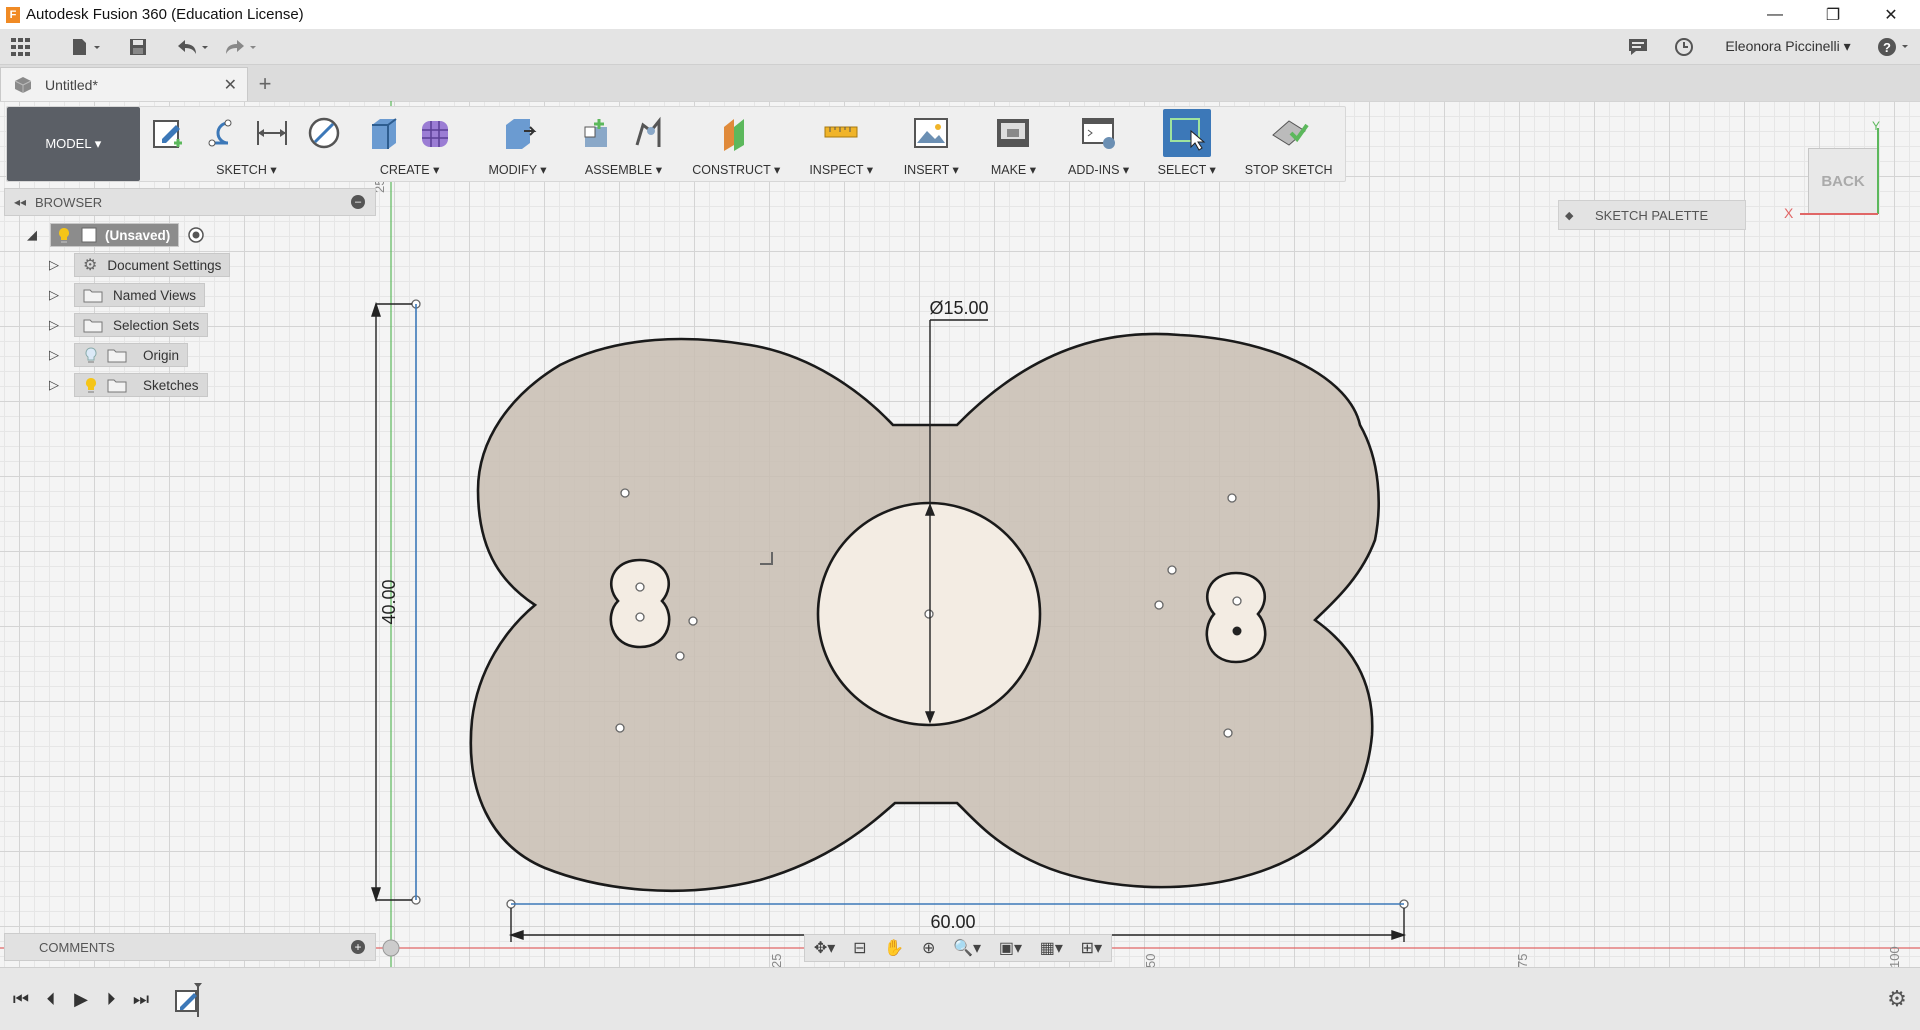 This screenshot has height=1030, width=1920. What do you see at coordinates (81, 999) in the screenshot?
I see `play-icon: ▶` at bounding box center [81, 999].